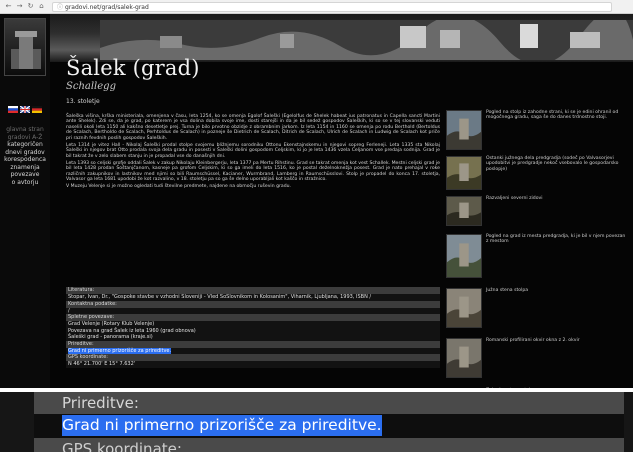 The image size is (633, 452). I want to click on info-value: N 46° 21.700' E 15° 7.632', so click(253, 364).